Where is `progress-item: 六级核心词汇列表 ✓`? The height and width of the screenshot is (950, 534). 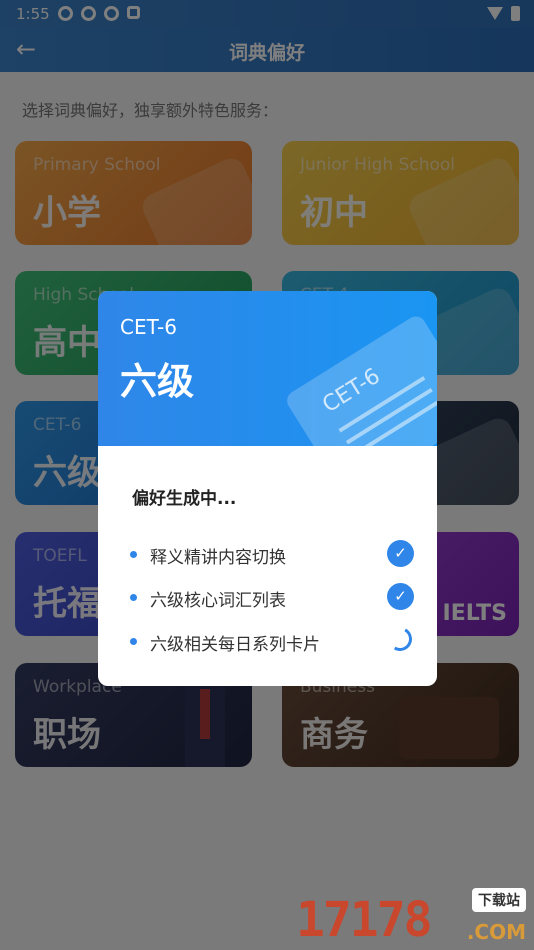 progress-item: 六级核心词汇列表 ✓ is located at coordinates (272, 597).